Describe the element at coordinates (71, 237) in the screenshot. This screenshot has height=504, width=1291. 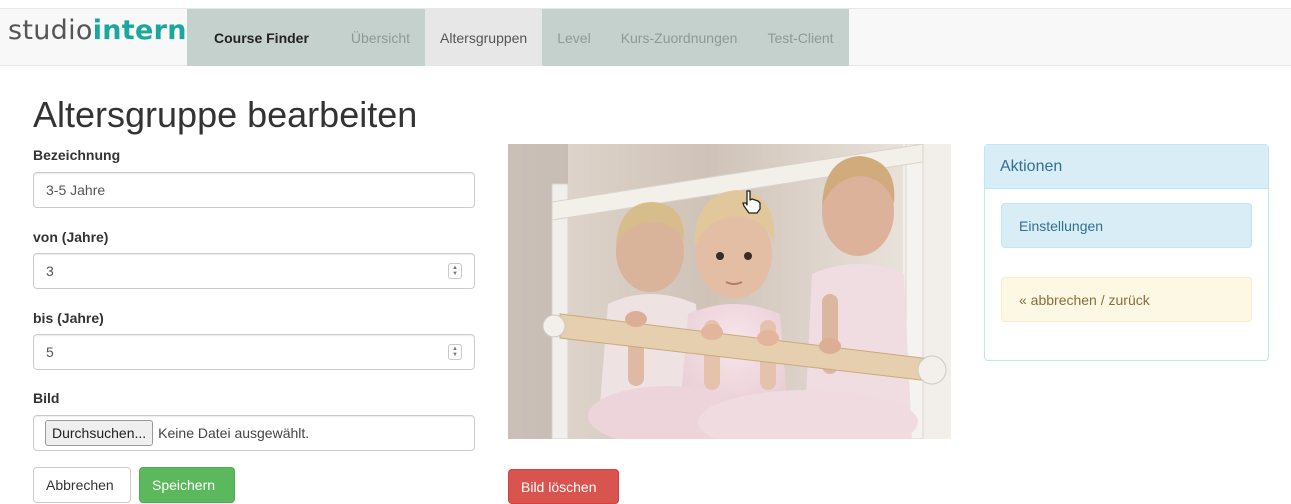
I see `label-von: von (Jahre)` at that location.